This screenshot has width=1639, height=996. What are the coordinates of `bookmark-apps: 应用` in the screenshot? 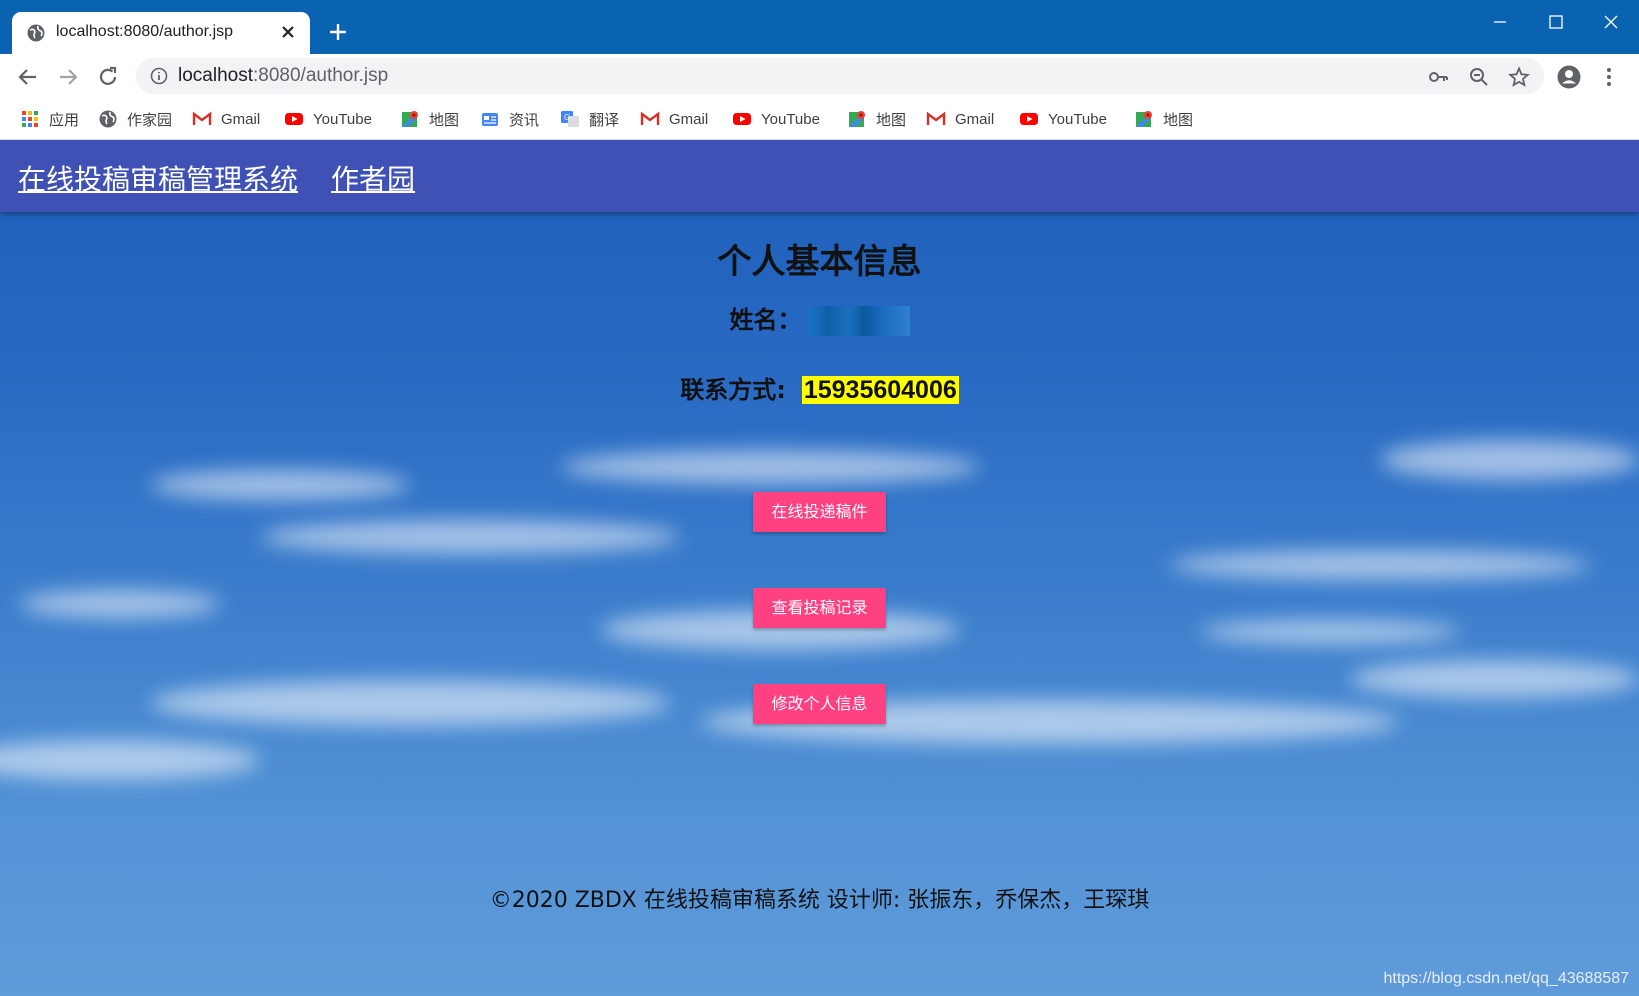 It's located at (49, 119).